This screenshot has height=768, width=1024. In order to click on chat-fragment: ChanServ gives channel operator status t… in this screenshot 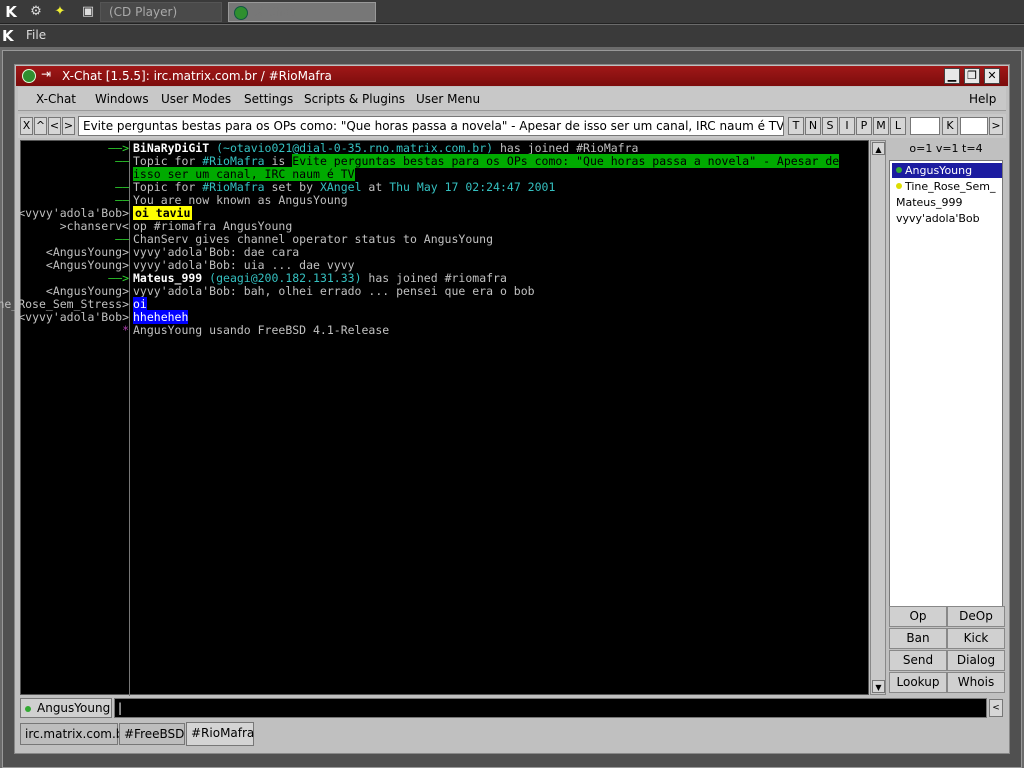, I will do `click(313, 239)`.